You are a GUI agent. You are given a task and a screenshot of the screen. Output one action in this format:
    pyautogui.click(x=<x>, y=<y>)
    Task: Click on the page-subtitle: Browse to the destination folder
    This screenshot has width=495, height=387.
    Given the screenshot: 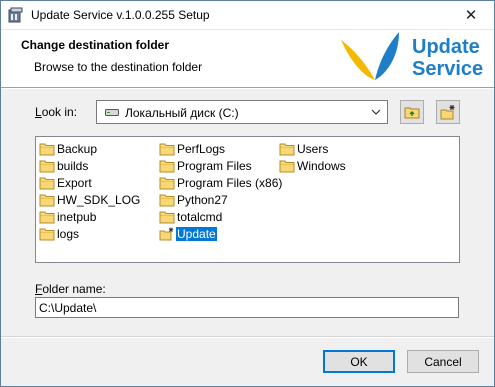 What is the action you would take?
    pyautogui.click(x=118, y=67)
    